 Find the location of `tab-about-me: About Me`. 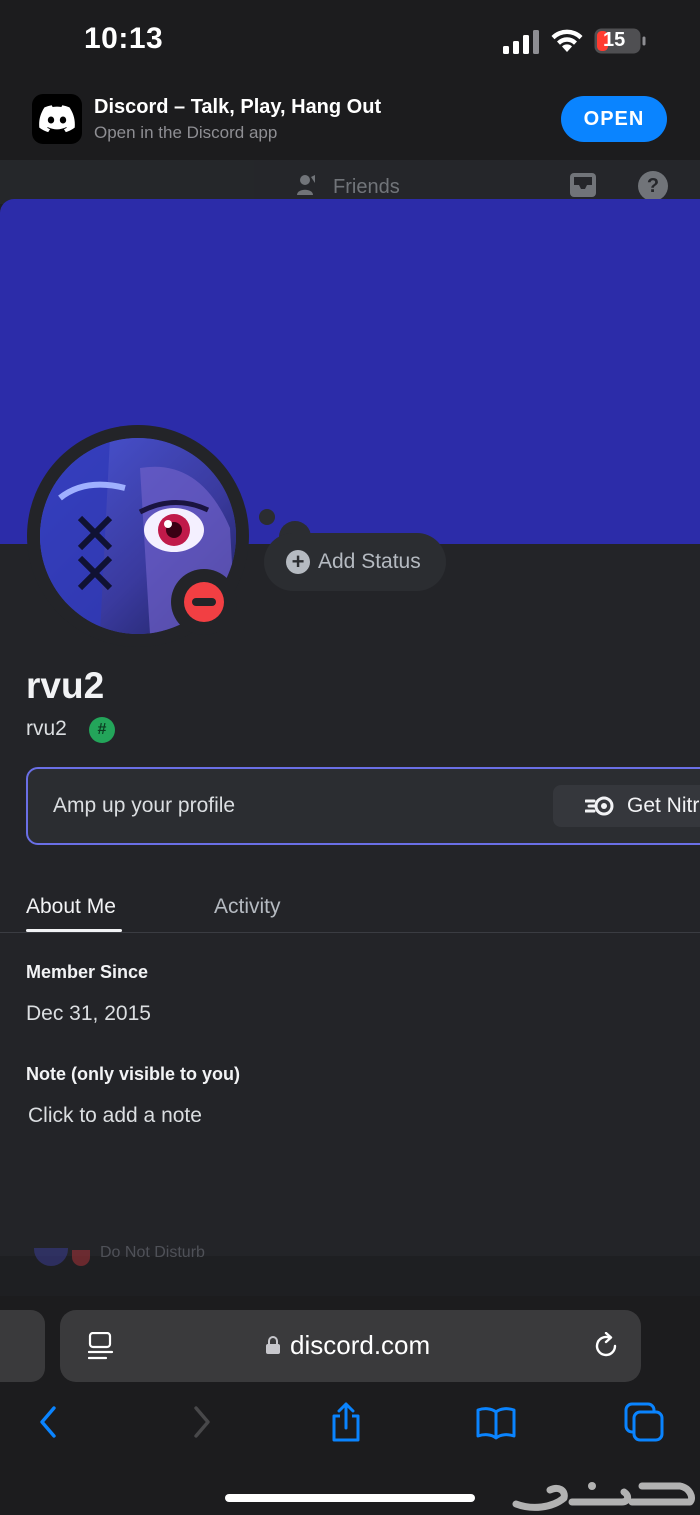

tab-about-me: About Me is located at coordinates (71, 907).